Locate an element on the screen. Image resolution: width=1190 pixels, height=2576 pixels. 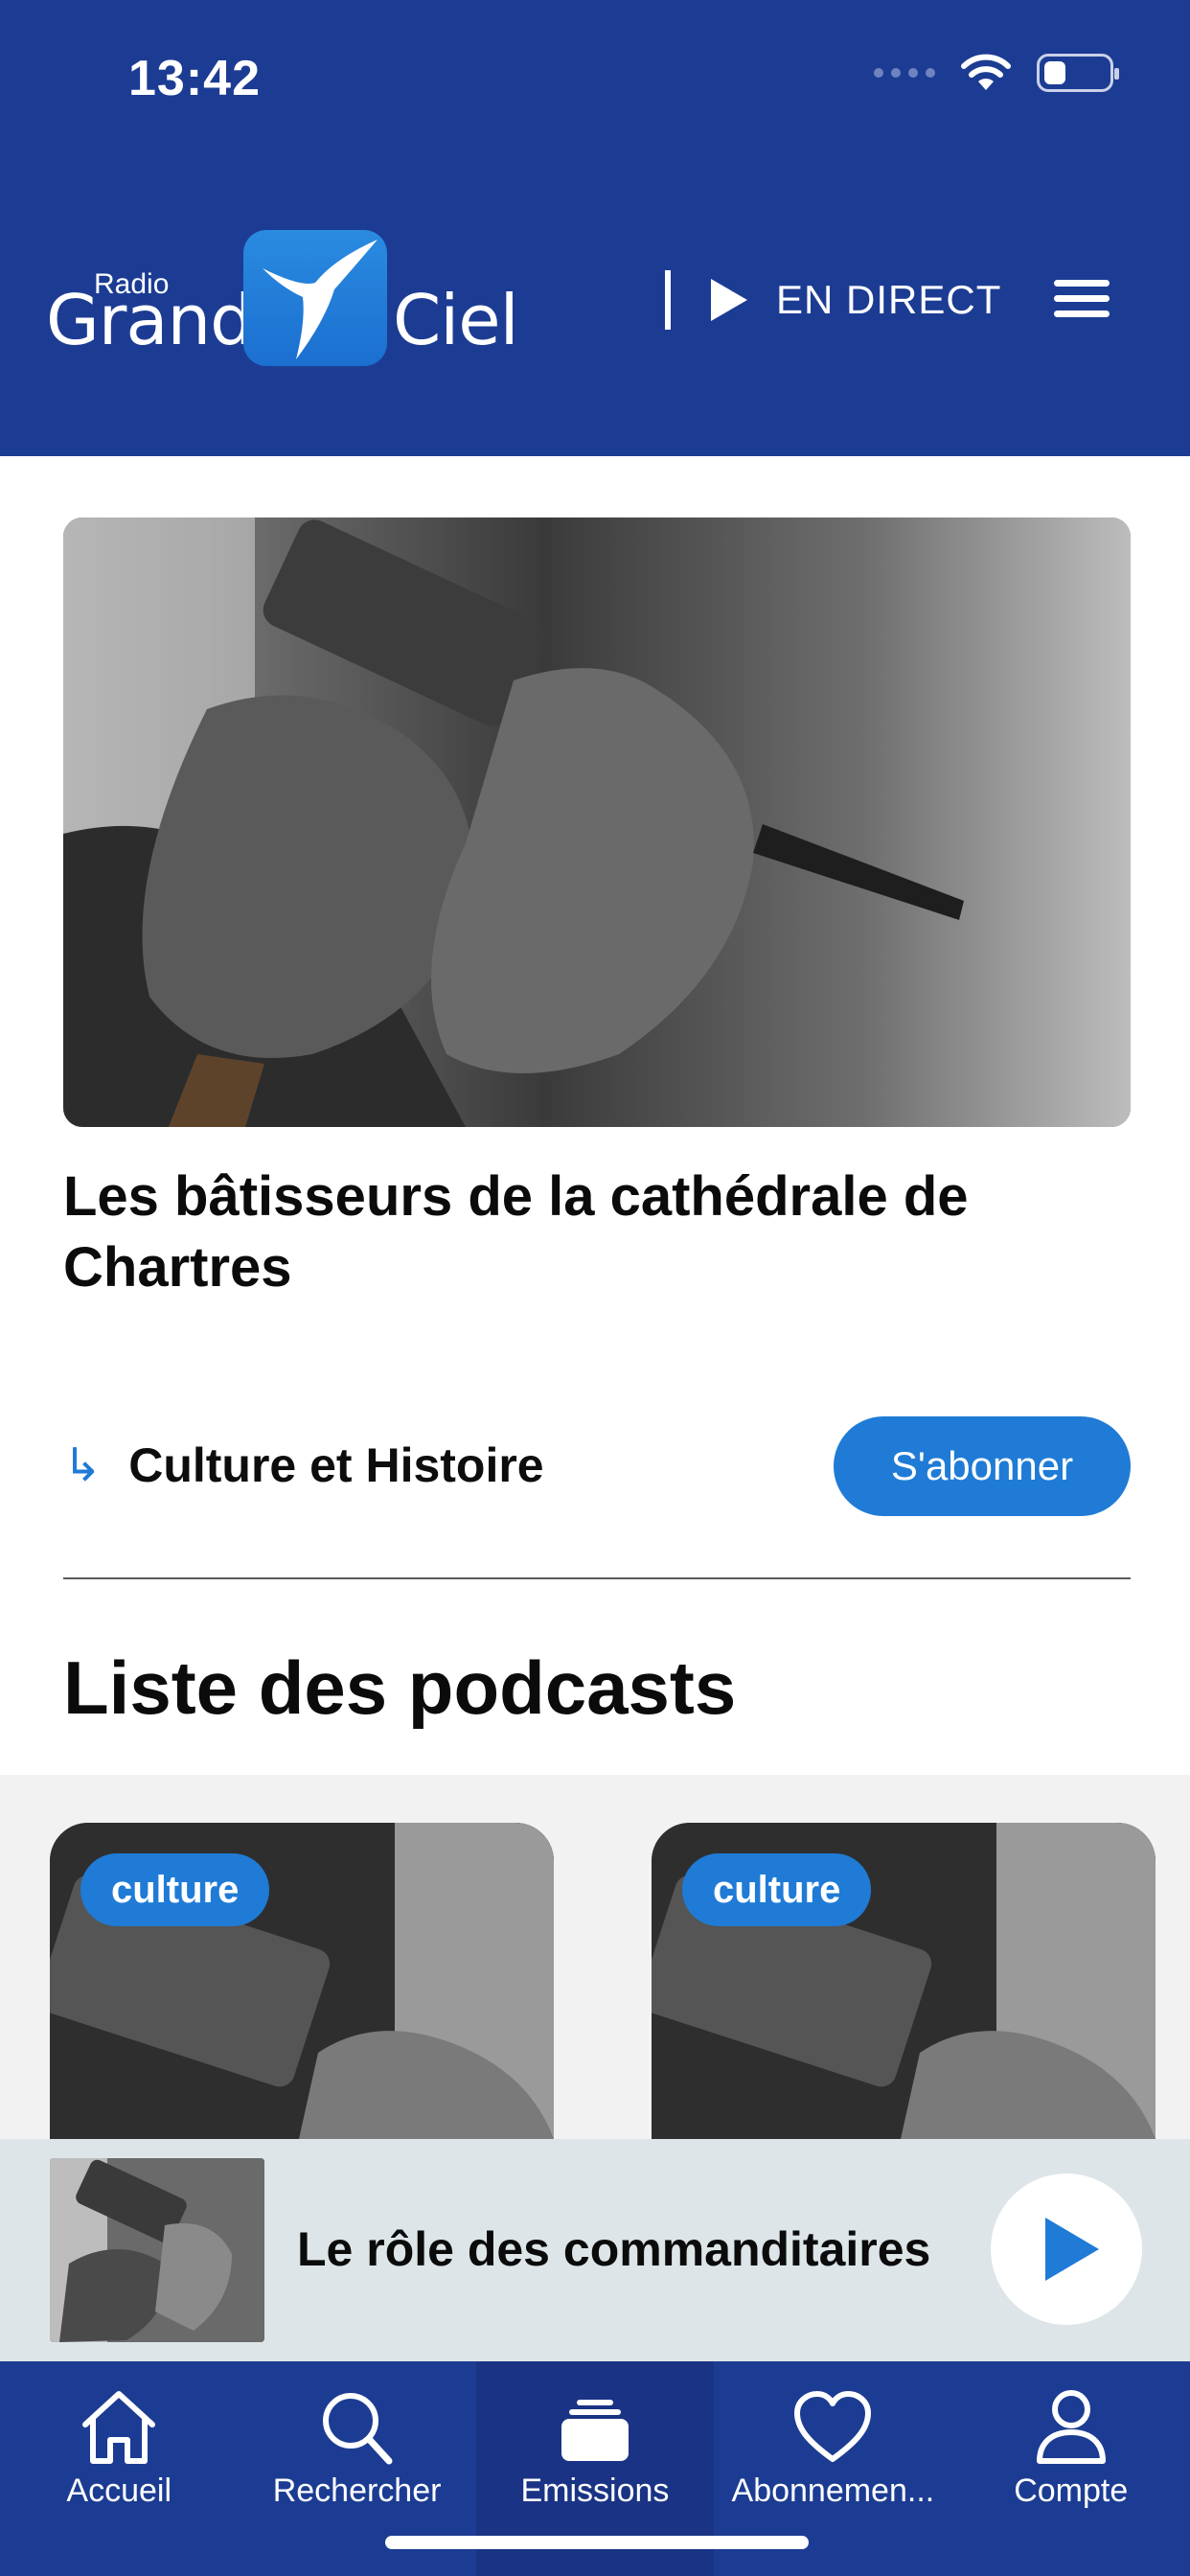
wifi-icon is located at coordinates (986, 72).